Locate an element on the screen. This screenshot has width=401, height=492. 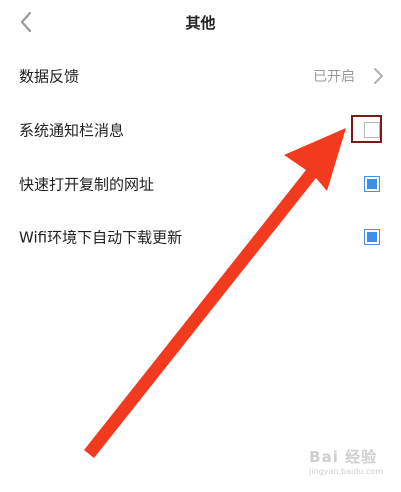
watermark-text: Bai 经验 is located at coordinates (343, 457).